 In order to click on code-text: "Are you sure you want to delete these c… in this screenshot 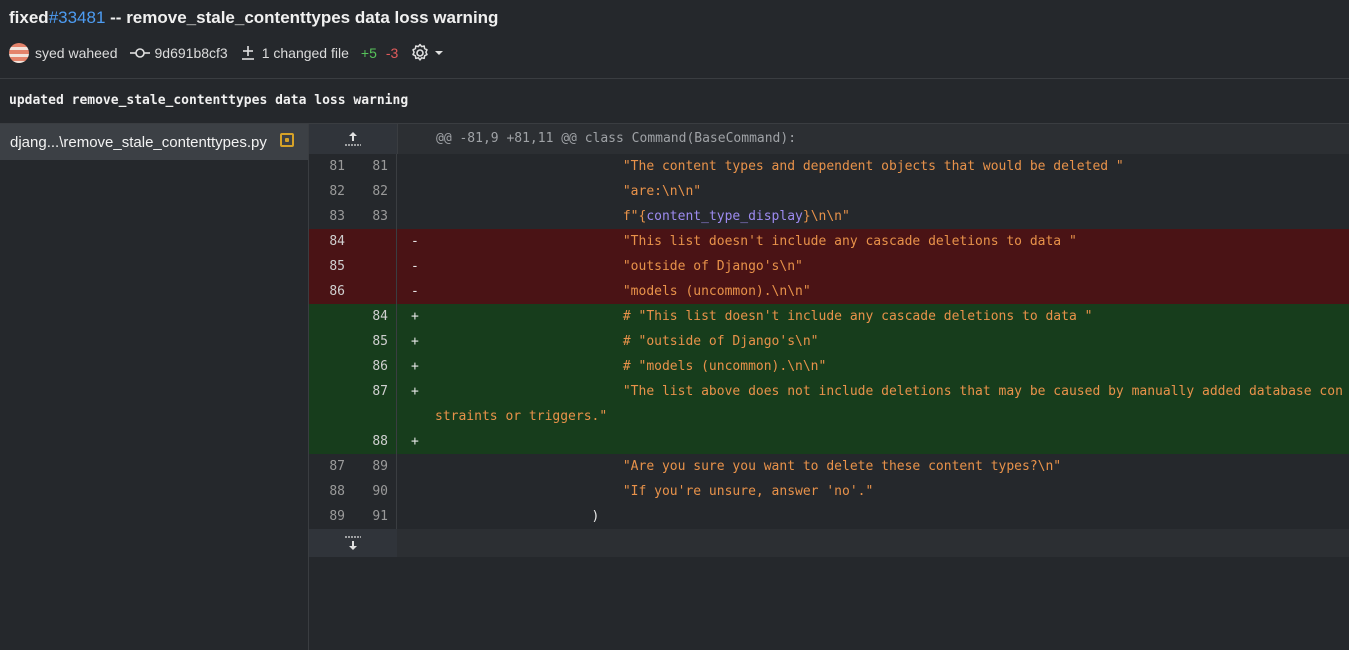, I will do `click(748, 466)`.